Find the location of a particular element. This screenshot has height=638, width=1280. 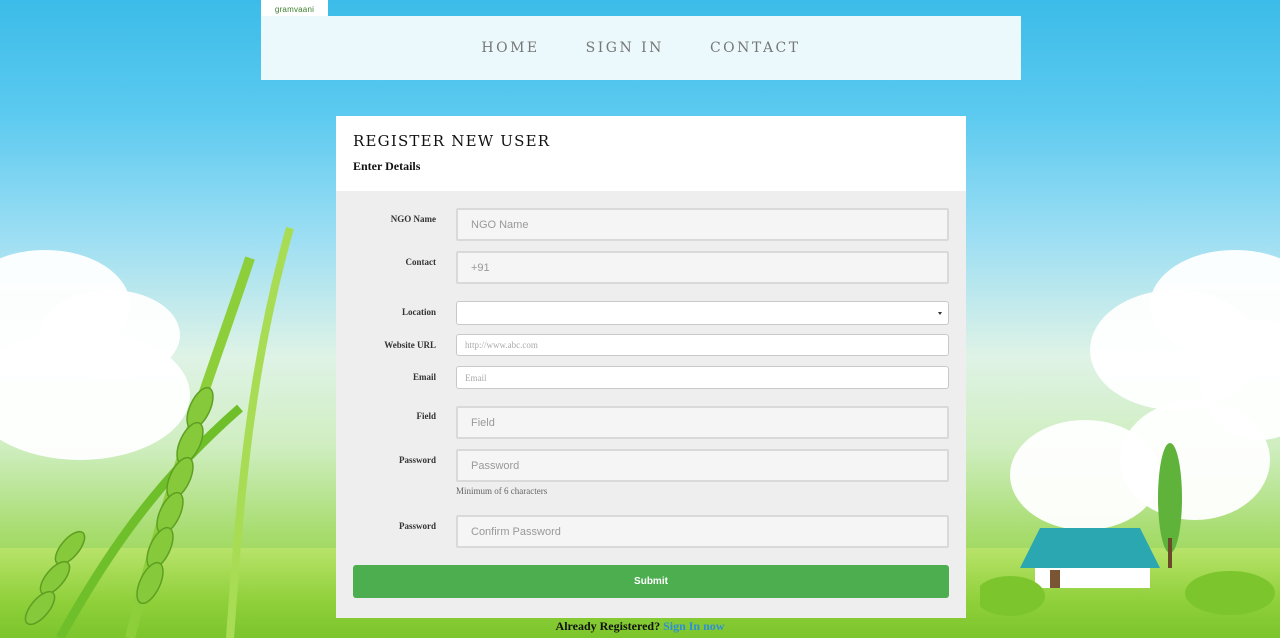

website-placeholder: http://www.abc.com is located at coordinates (501, 345).